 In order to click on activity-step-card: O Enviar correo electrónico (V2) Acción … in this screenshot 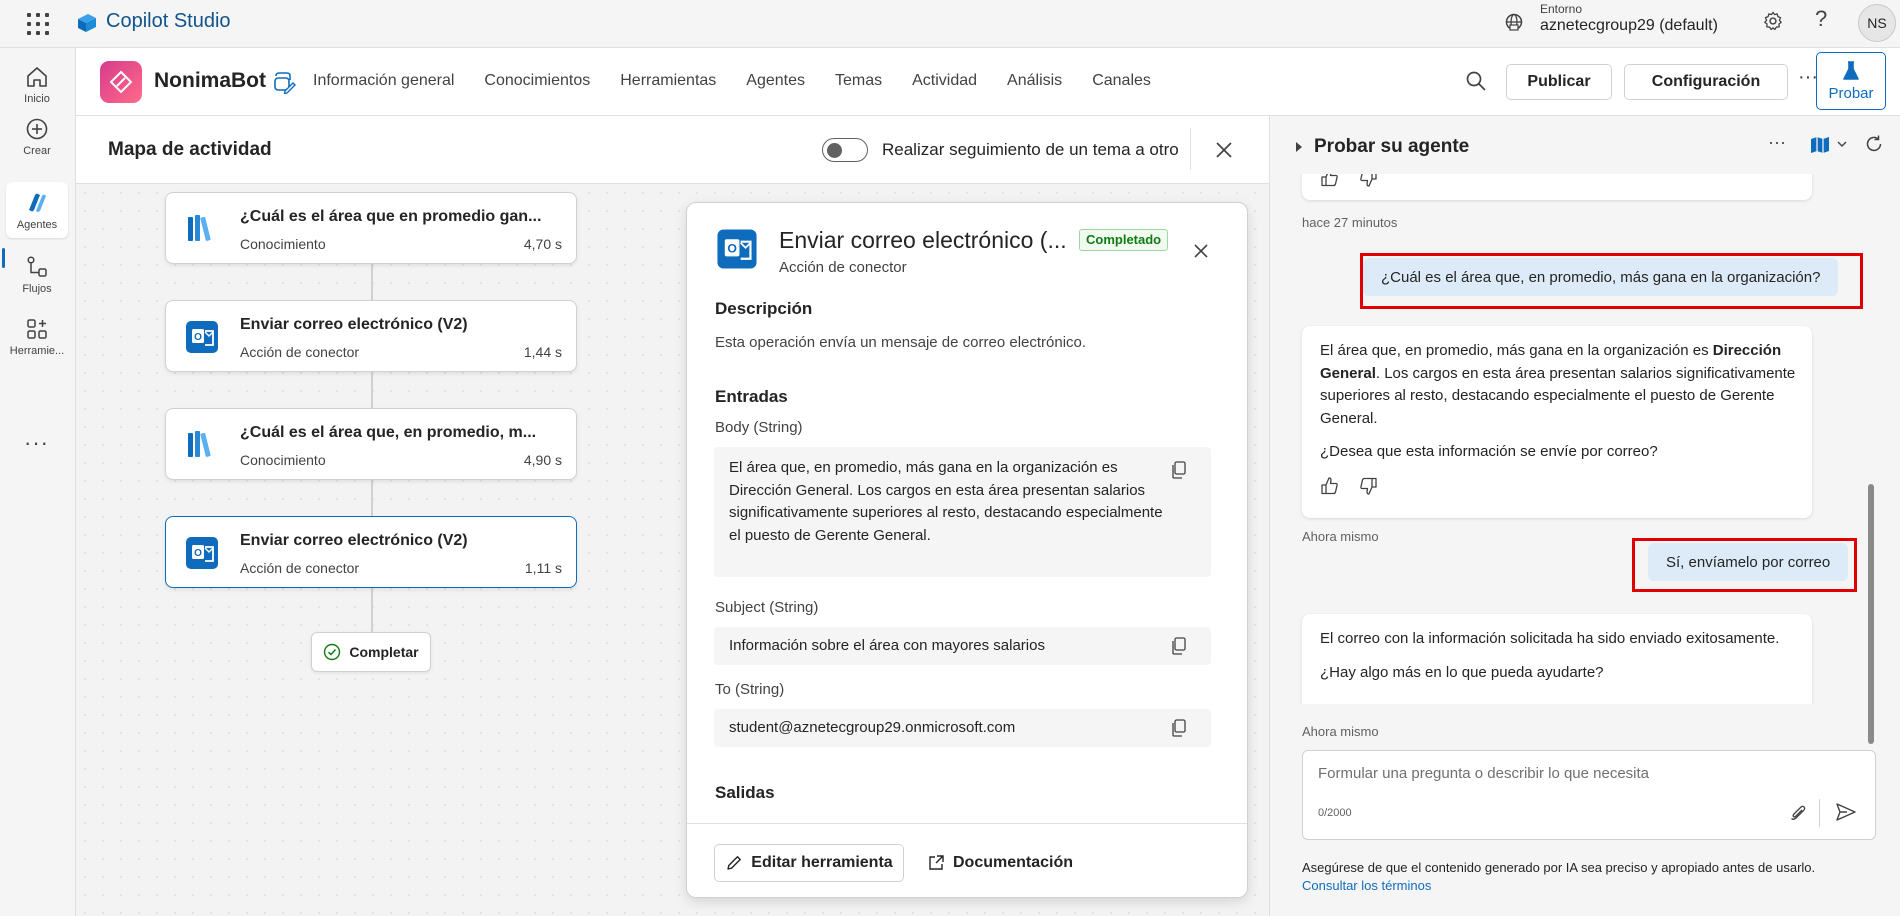, I will do `click(371, 336)`.